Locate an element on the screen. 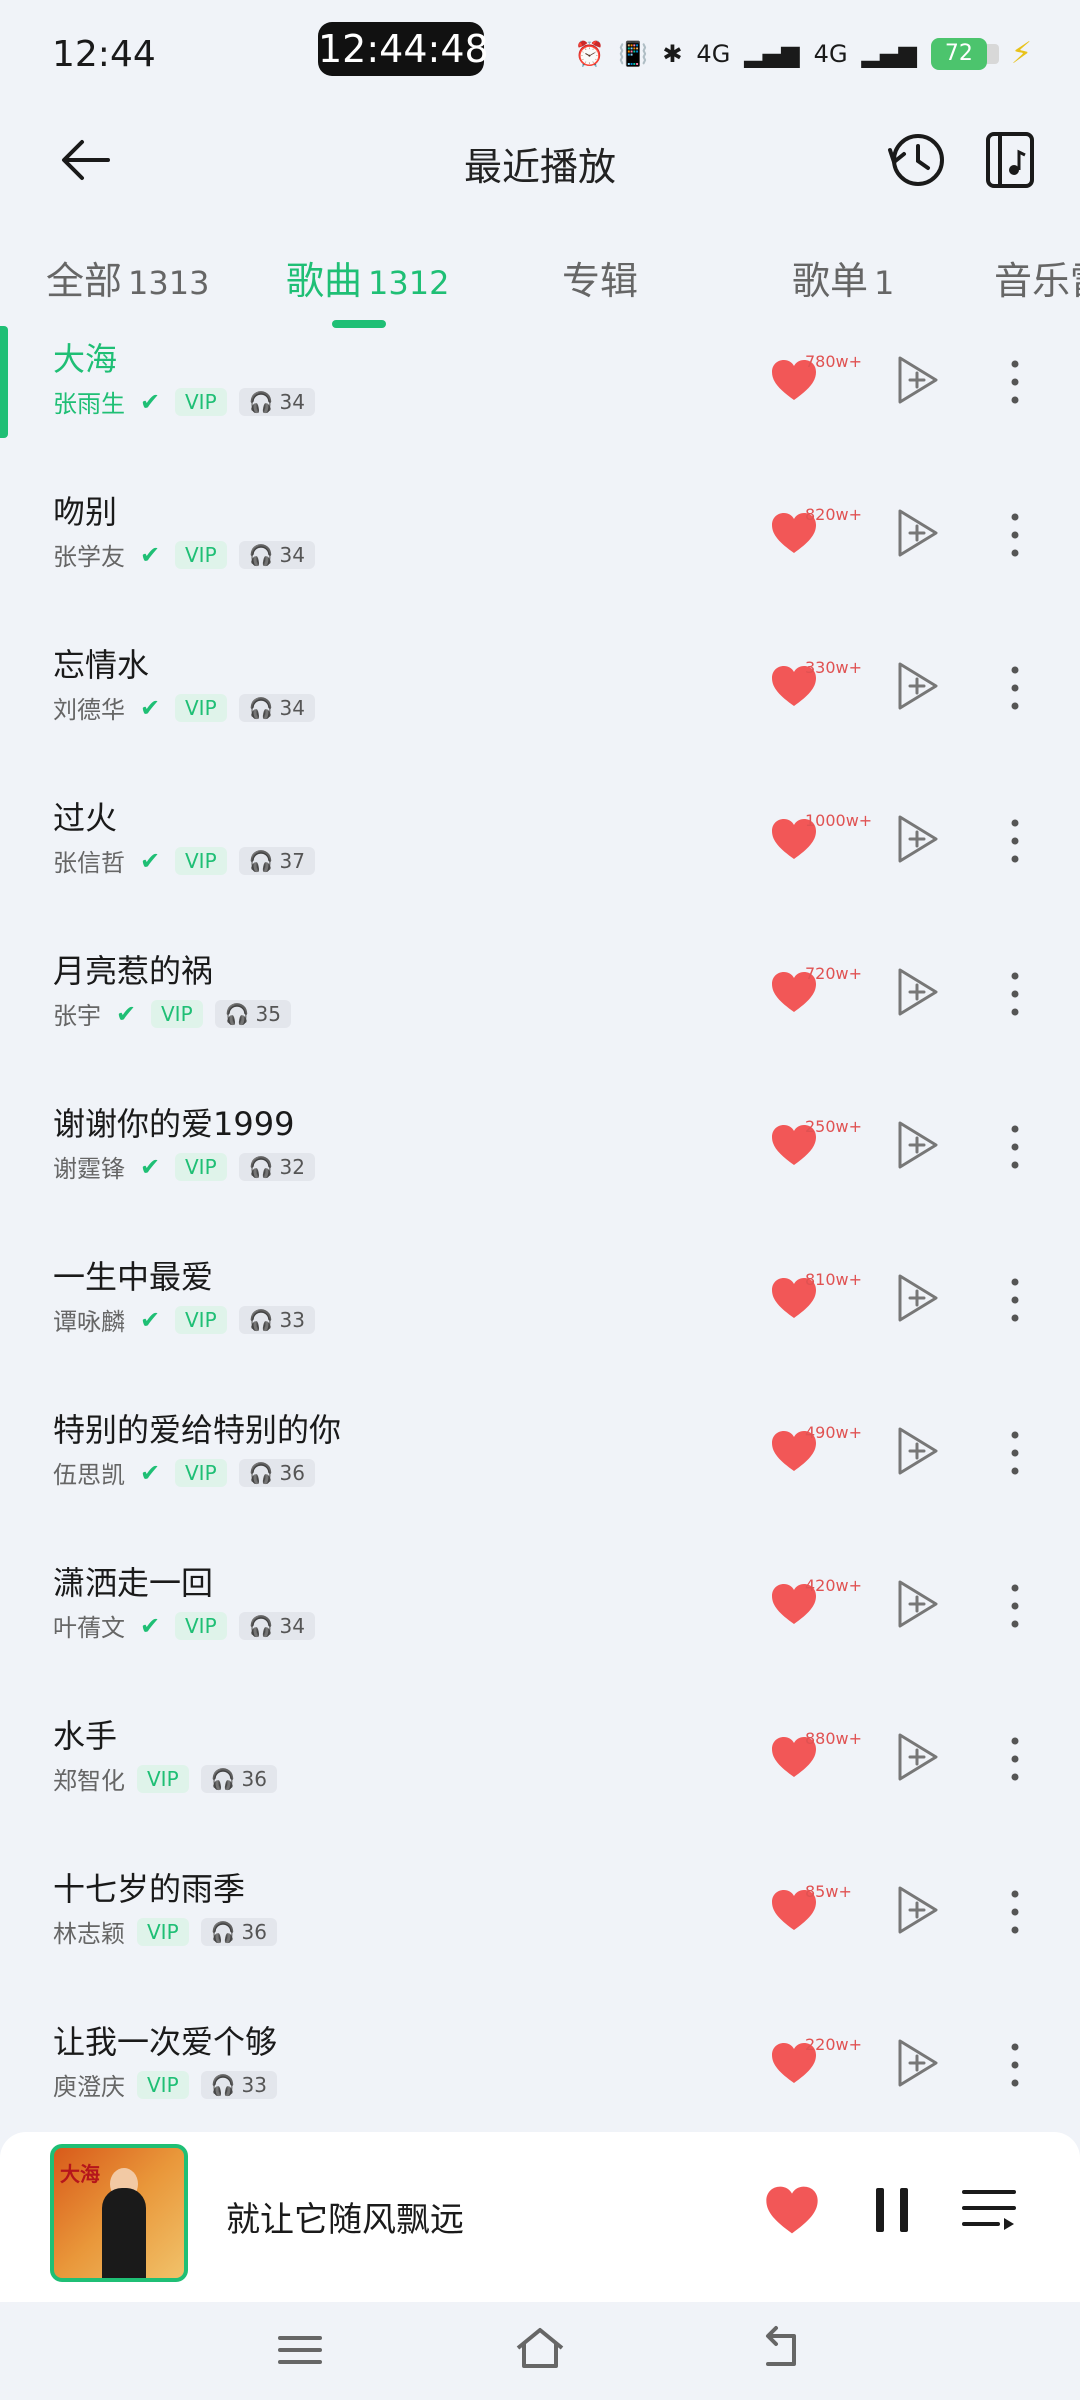 The image size is (1080, 2400). play-count: 32 is located at coordinates (292, 1166).